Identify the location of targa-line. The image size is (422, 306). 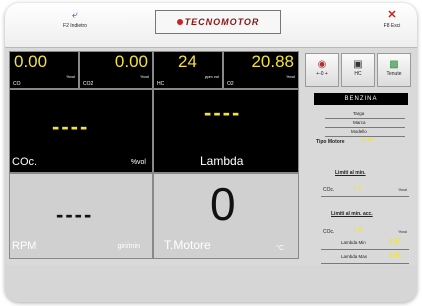
(365, 118).